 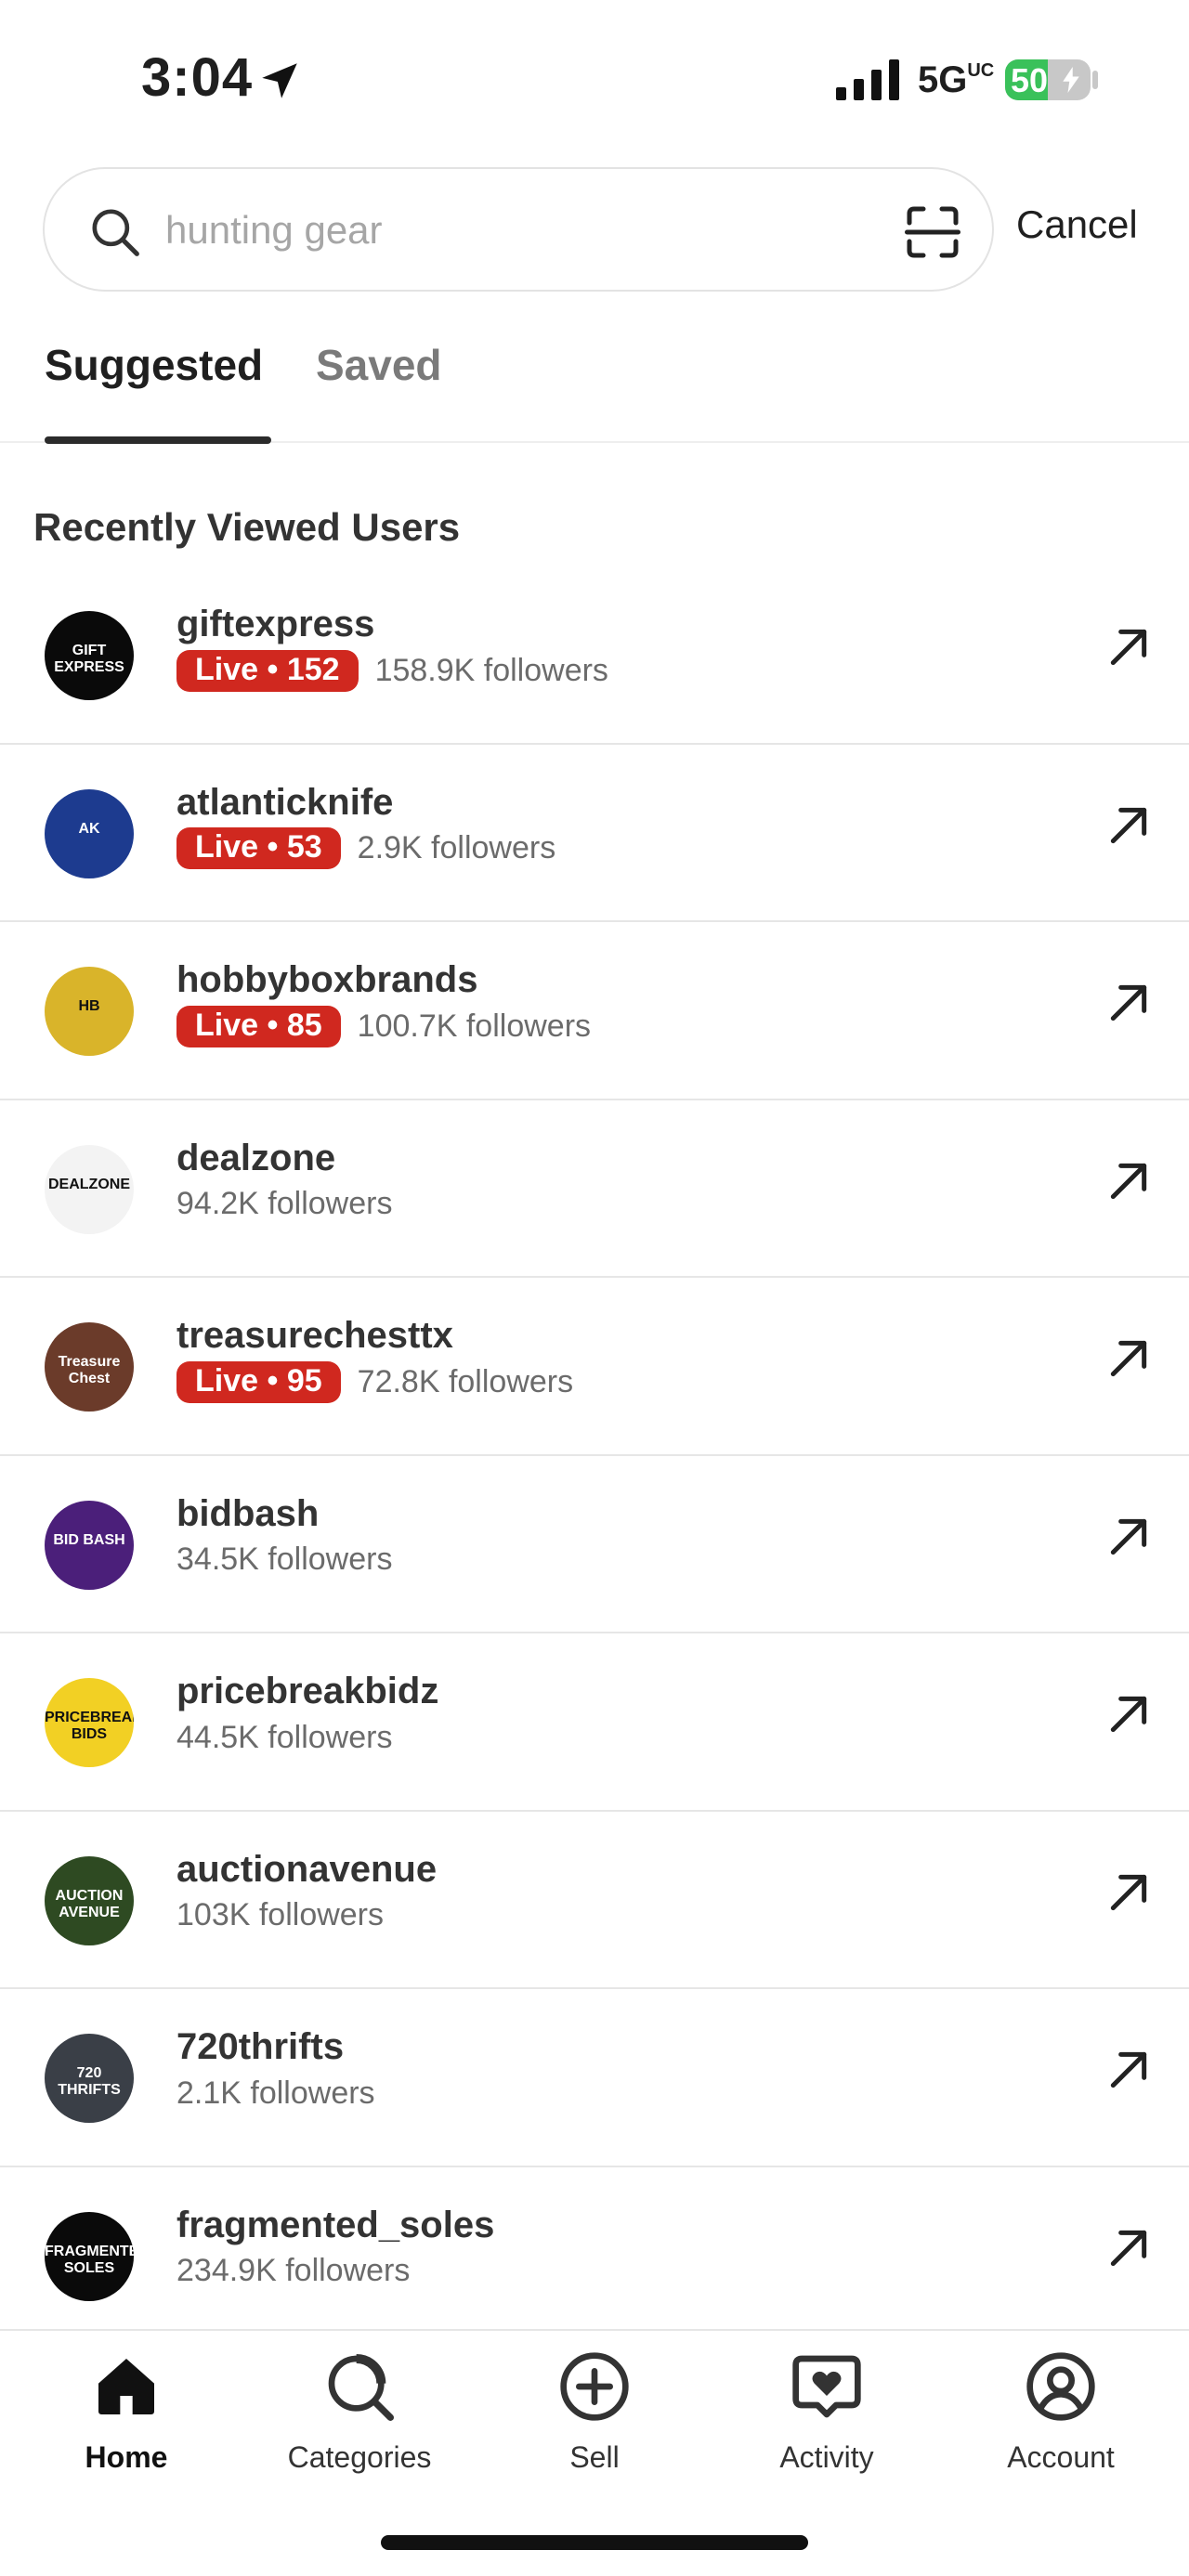 What do you see at coordinates (89, 828) in the screenshot?
I see `avatar-logo-text: AK` at bounding box center [89, 828].